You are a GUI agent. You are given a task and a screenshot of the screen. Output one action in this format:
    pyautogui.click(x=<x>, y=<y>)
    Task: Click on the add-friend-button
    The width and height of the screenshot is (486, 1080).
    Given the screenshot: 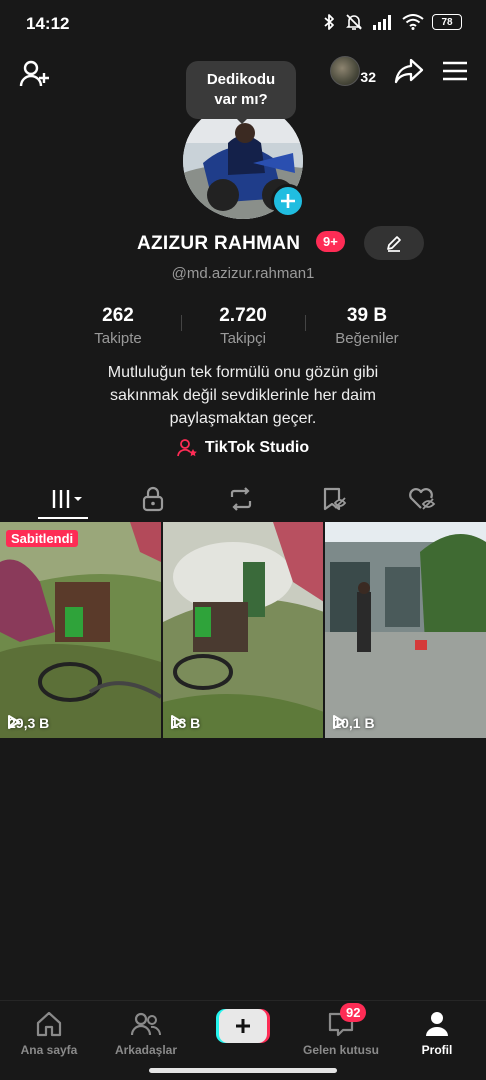 What is the action you would take?
    pyautogui.click(x=35, y=75)
    